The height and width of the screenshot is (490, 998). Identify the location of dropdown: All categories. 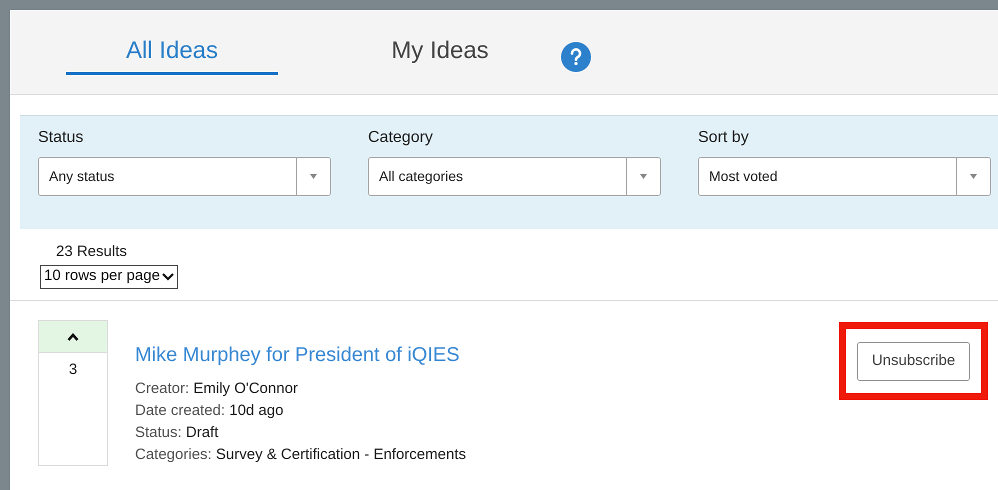
(514, 176).